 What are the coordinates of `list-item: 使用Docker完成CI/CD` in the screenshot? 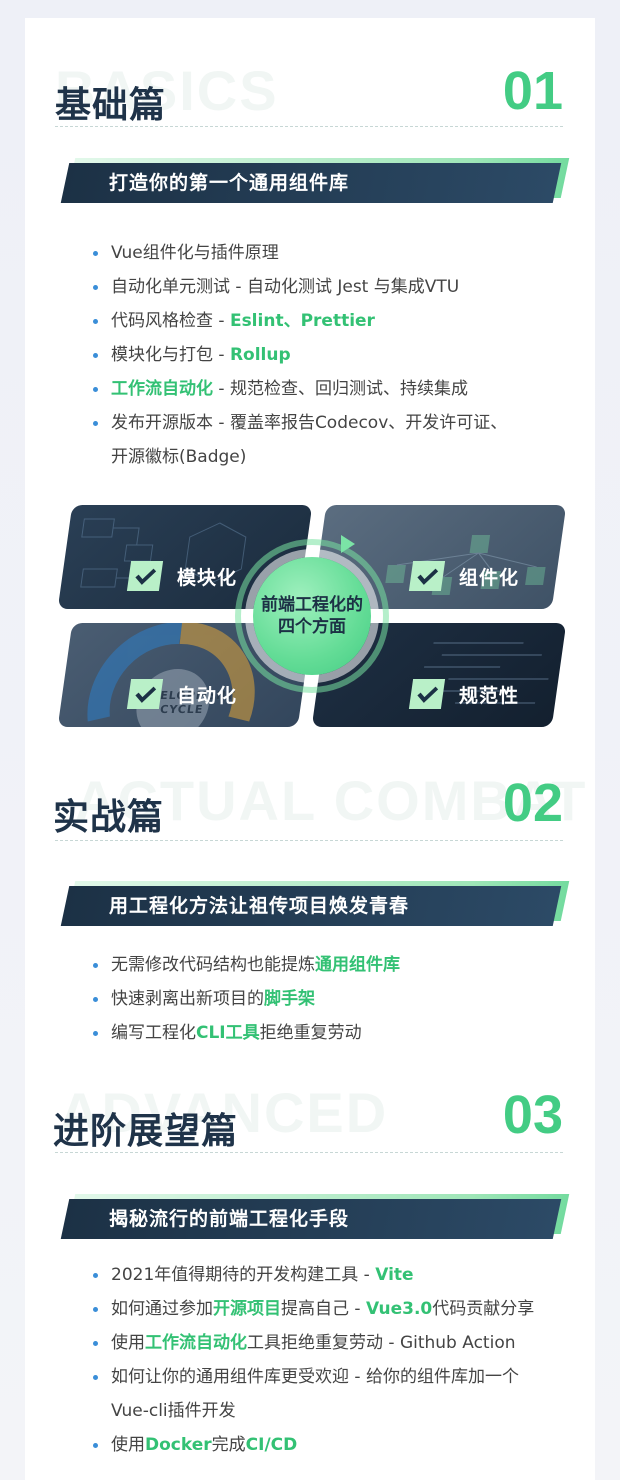 It's located at (333, 1445).